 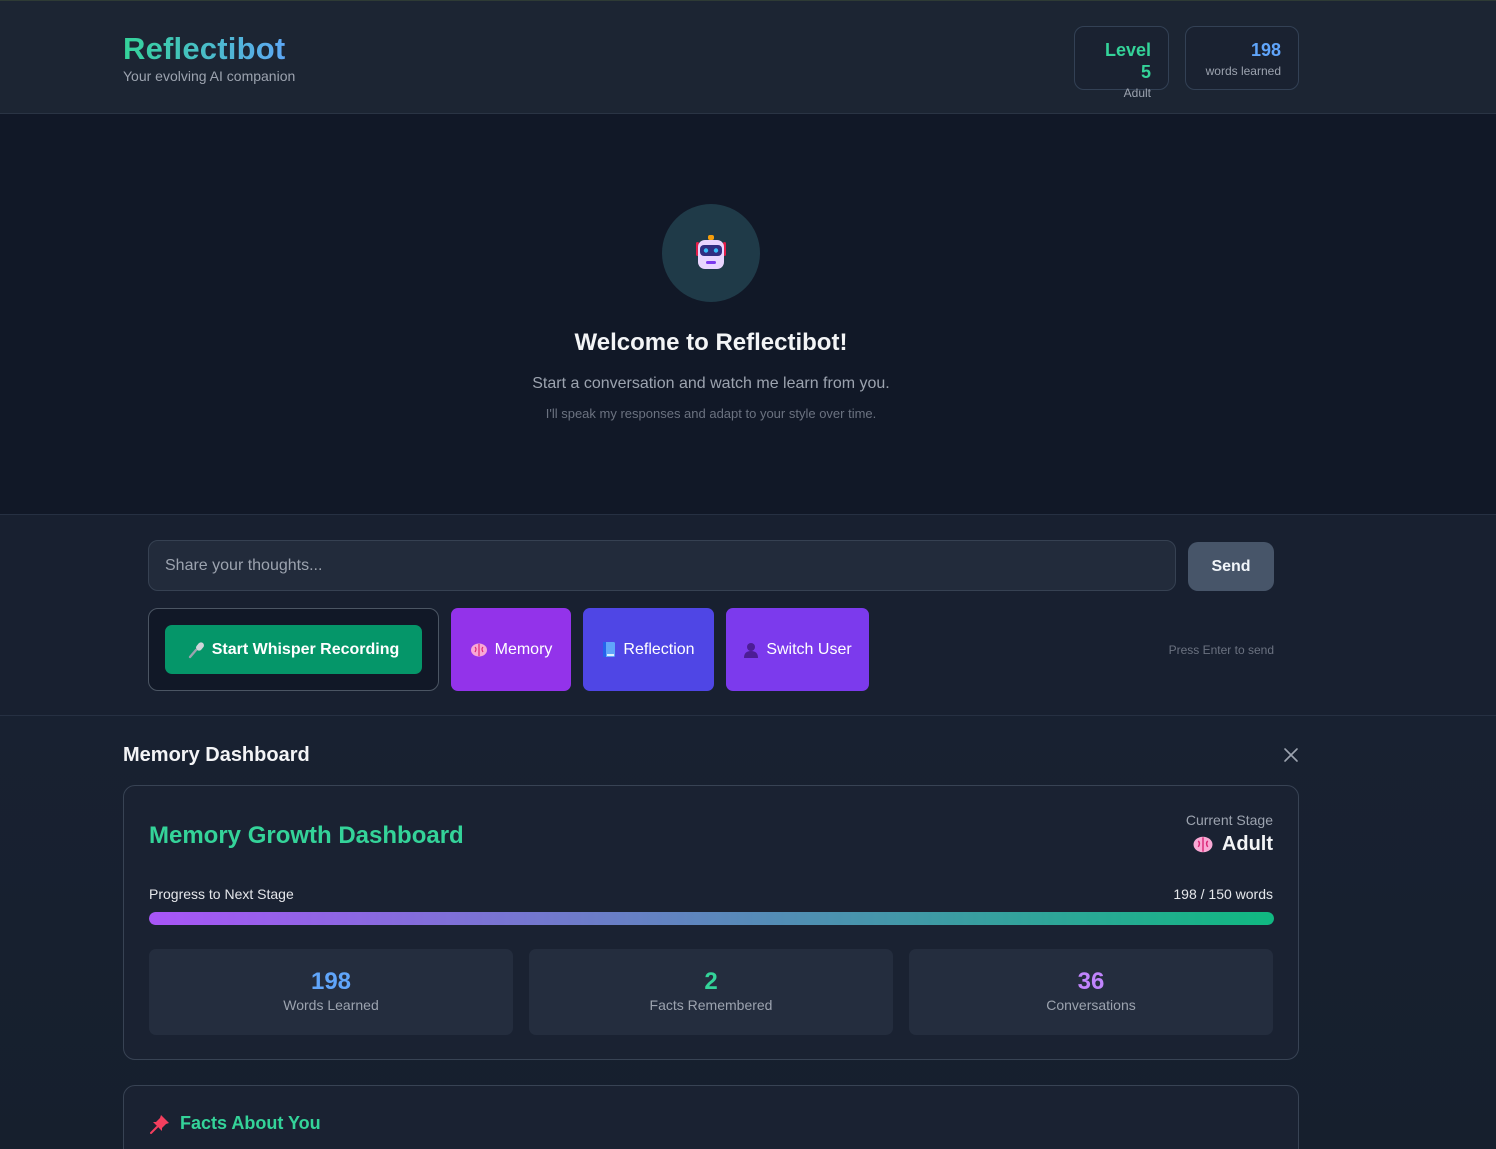 I want to click on bot-avatar, so click(x=711, y=253).